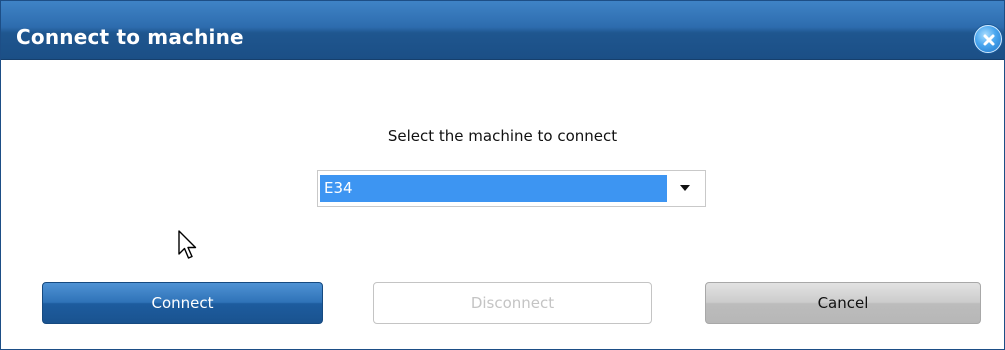 This screenshot has width=1005, height=350. What do you see at coordinates (502, 136) in the screenshot?
I see `select-machine-prompt: Select the machine to connect` at bounding box center [502, 136].